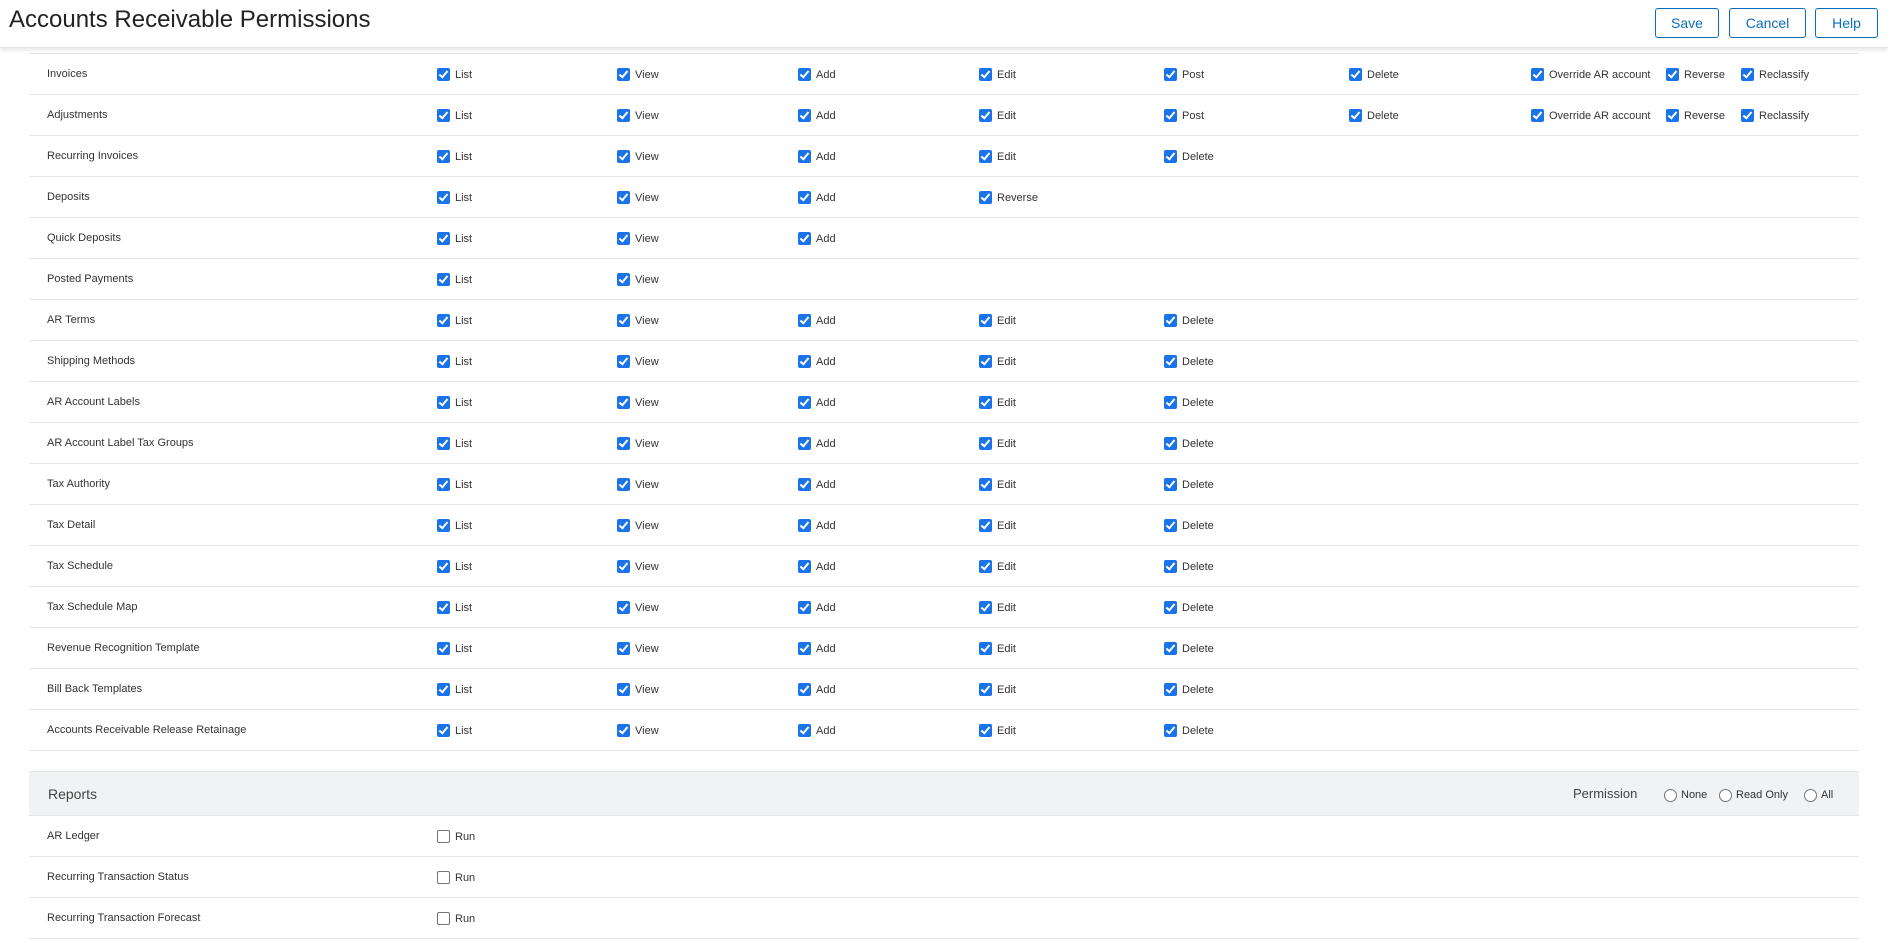  I want to click on cancel-button: Cancel, so click(1767, 23).